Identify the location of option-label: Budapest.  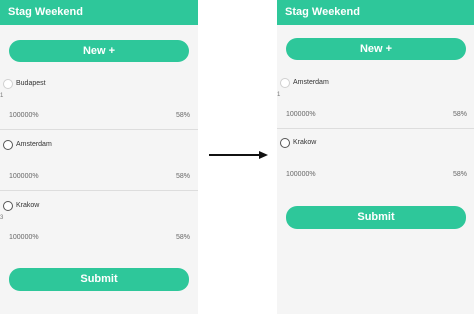
(31, 83).